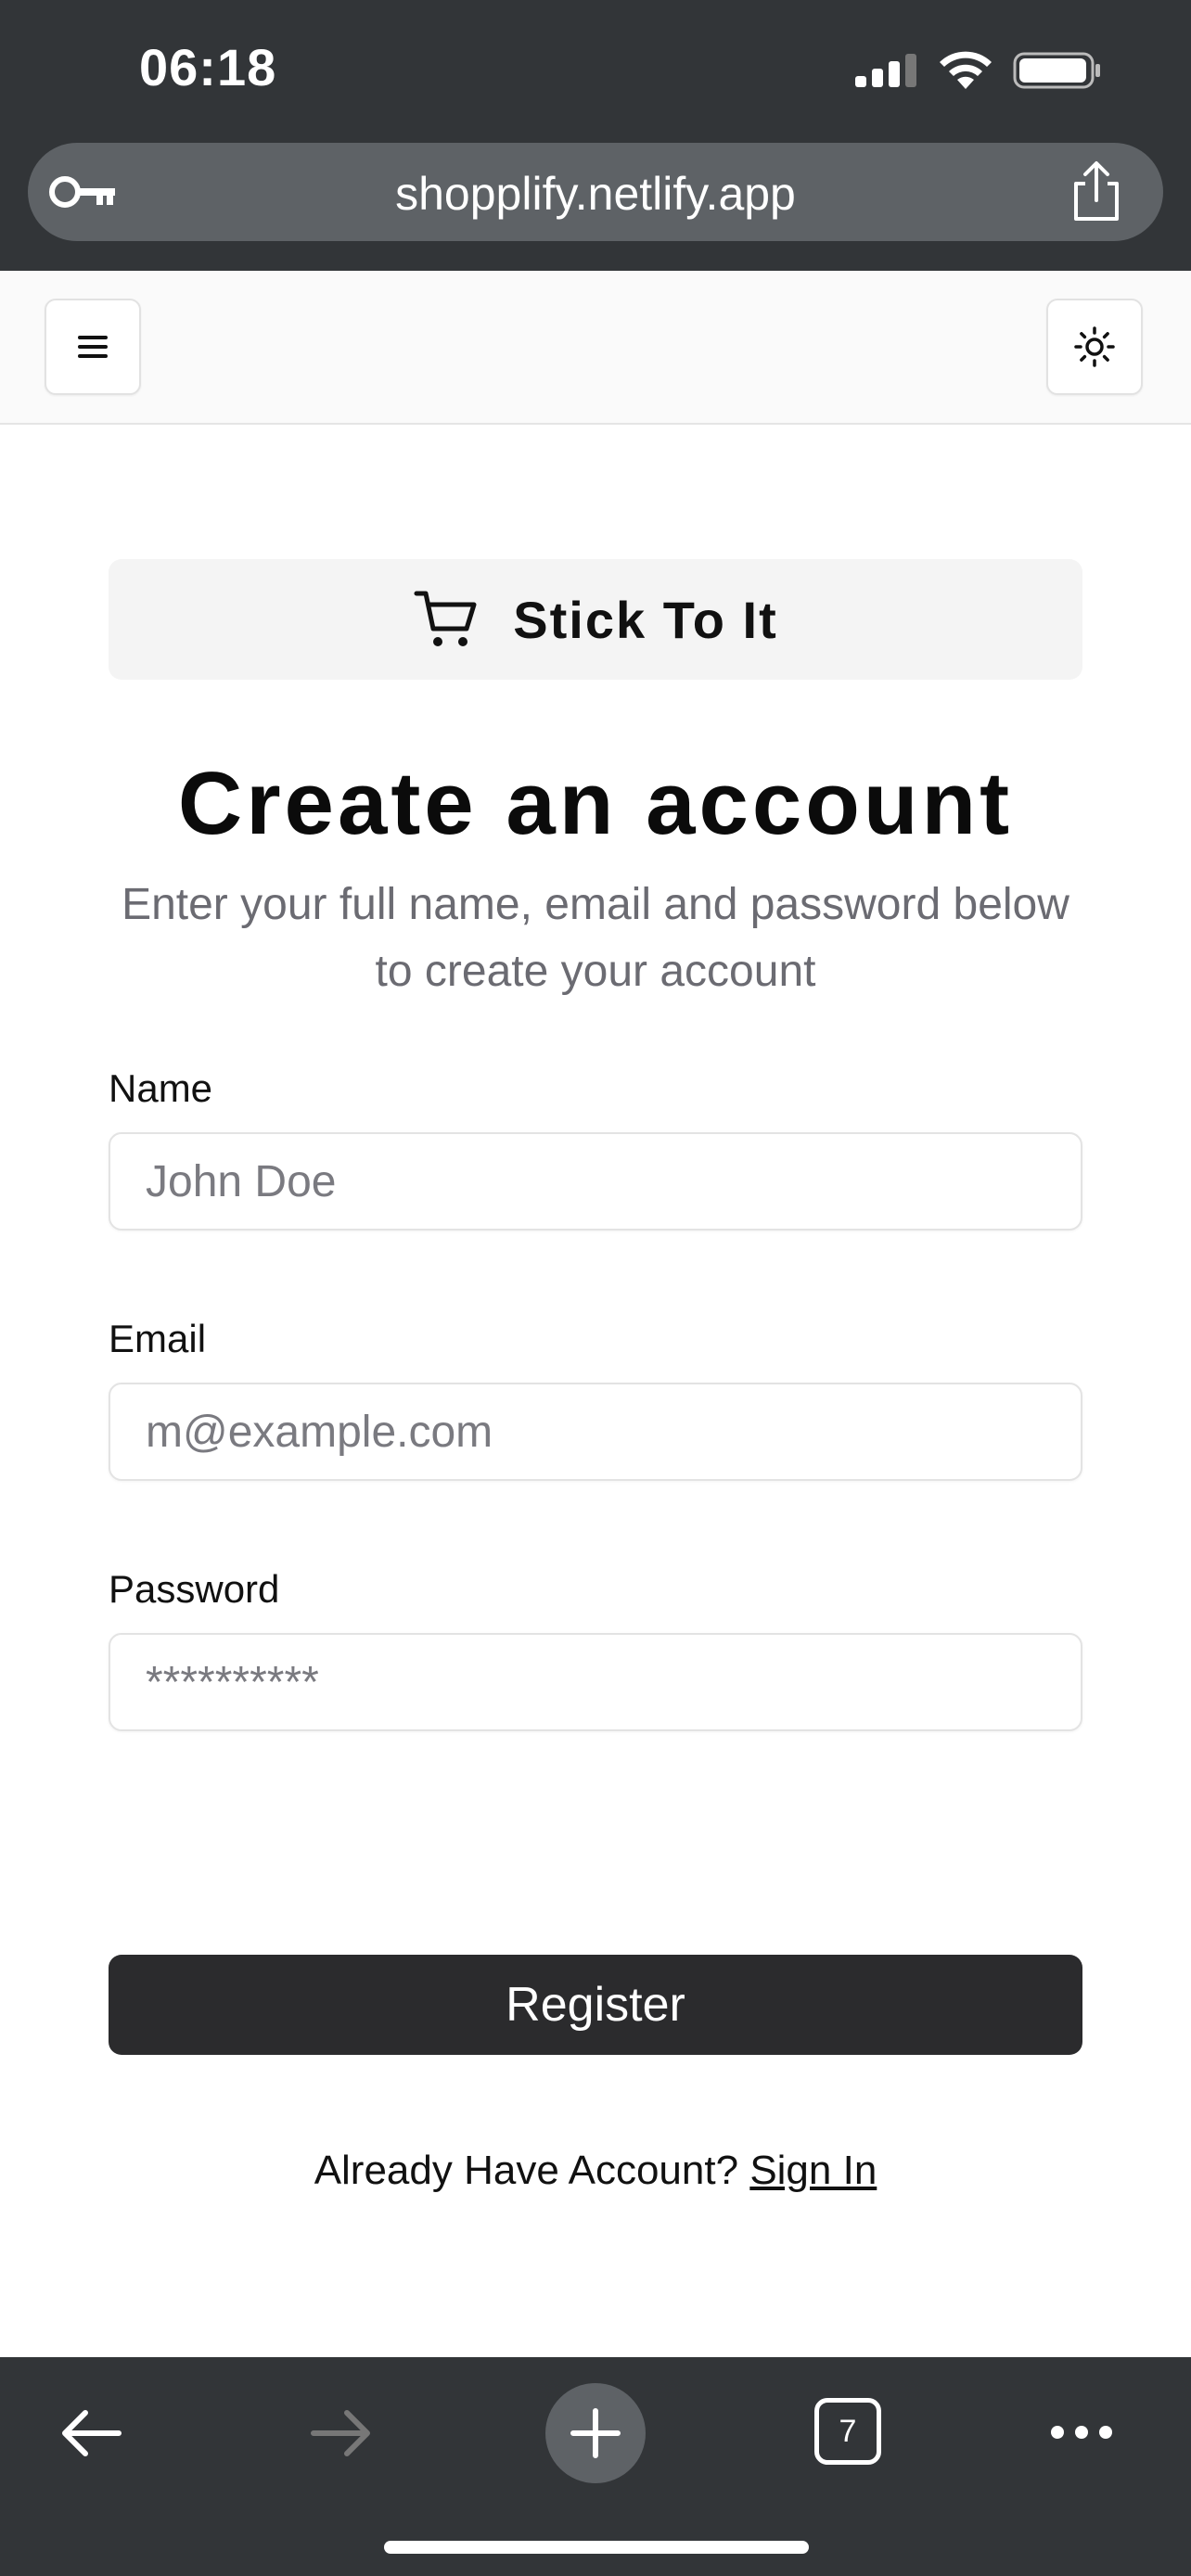  Describe the element at coordinates (966, 70) in the screenshot. I see `wifi-icon` at that location.